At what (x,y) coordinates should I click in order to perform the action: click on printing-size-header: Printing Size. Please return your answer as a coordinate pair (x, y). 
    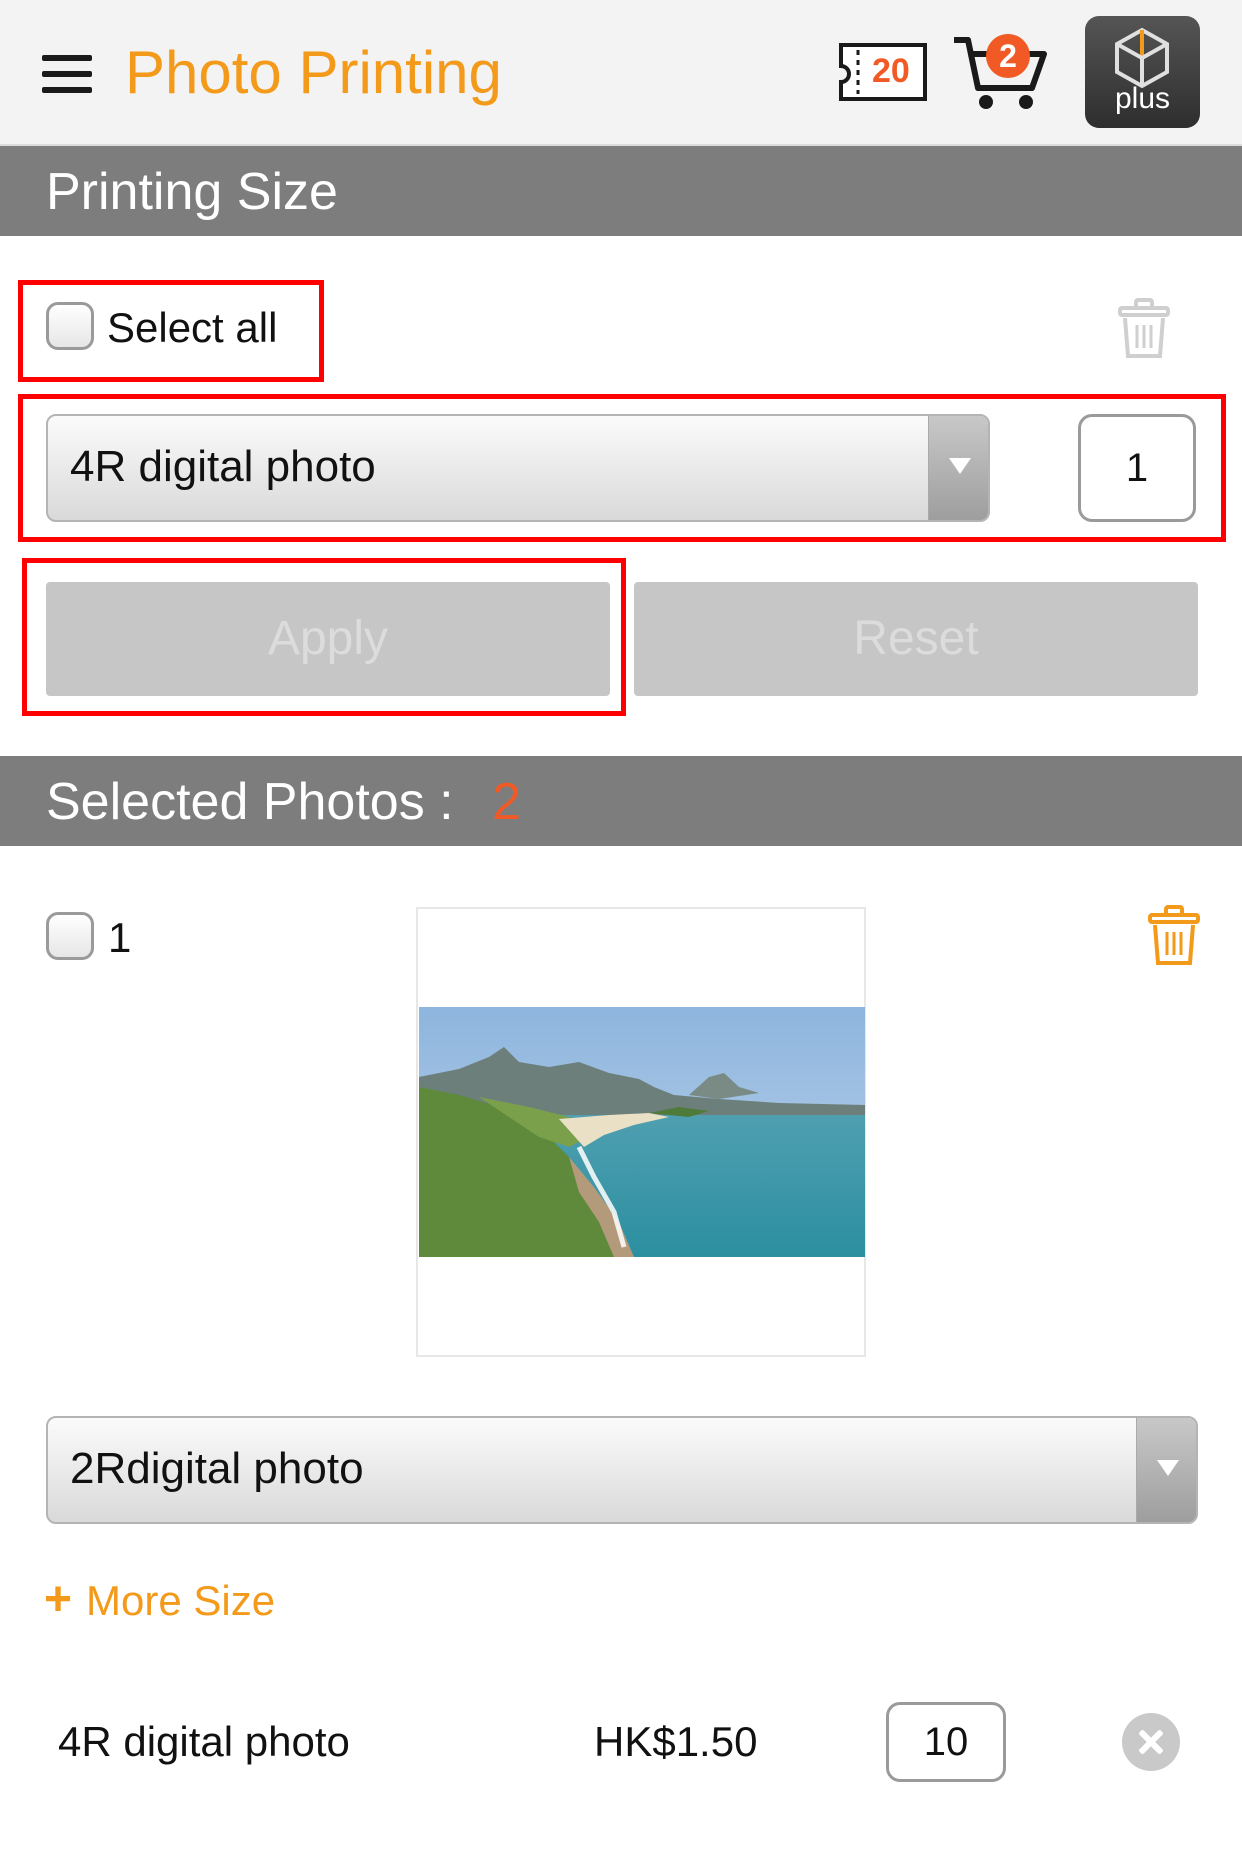
    Looking at the image, I should click on (621, 191).